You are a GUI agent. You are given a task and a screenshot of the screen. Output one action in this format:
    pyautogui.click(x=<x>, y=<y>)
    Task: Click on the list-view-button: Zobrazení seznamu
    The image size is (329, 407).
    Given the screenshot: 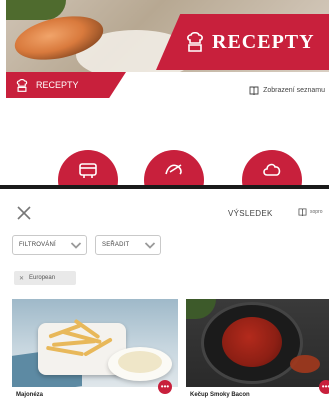 What is the action you would take?
    pyautogui.click(x=287, y=90)
    